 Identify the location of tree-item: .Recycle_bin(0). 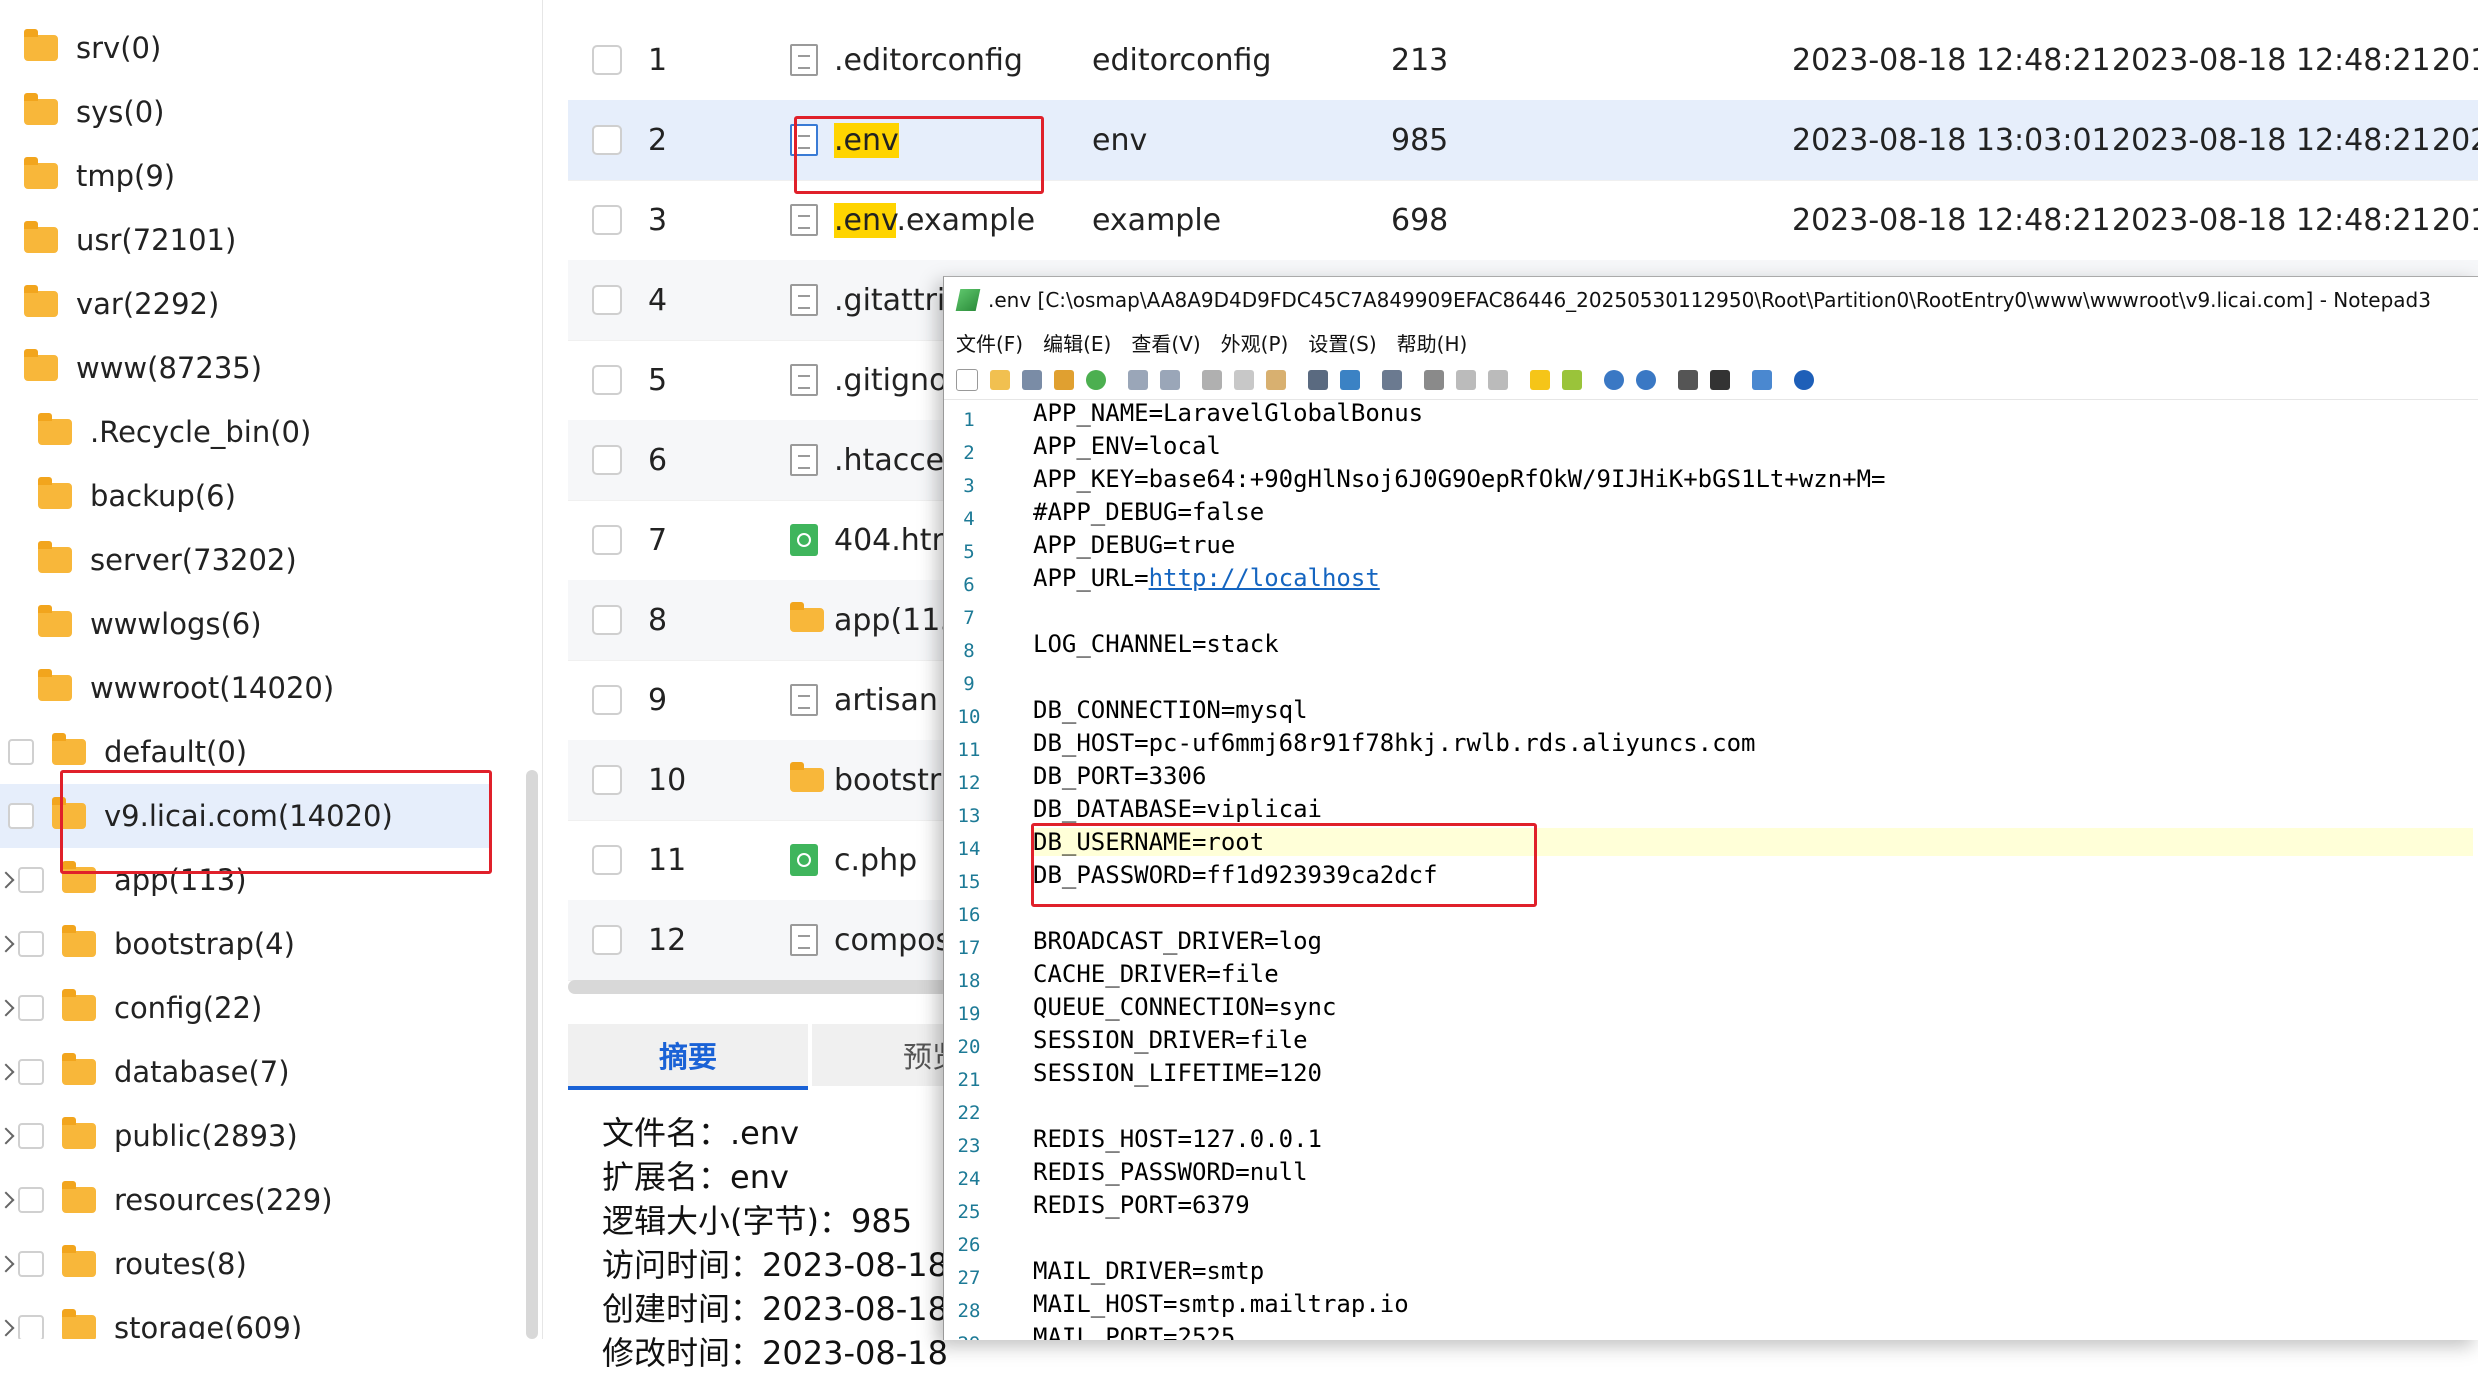
(155, 432).